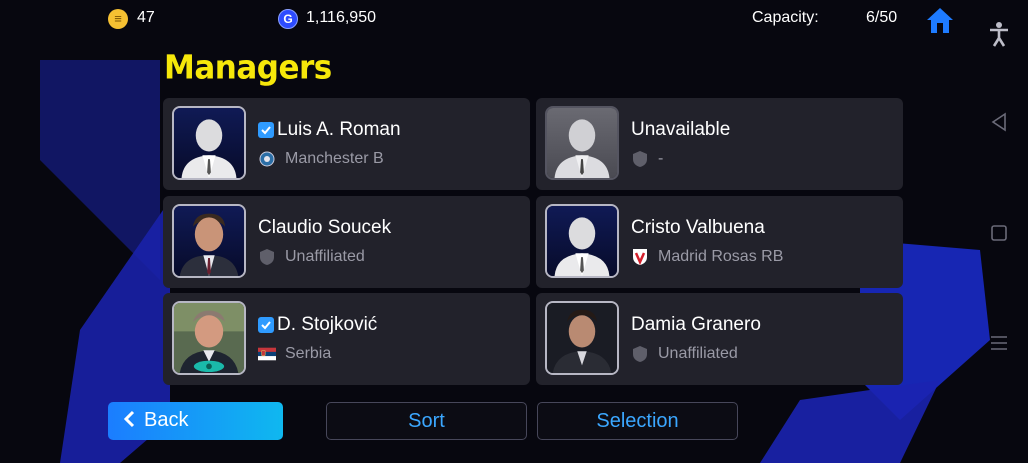  I want to click on back-triangle-icon, so click(999, 122).